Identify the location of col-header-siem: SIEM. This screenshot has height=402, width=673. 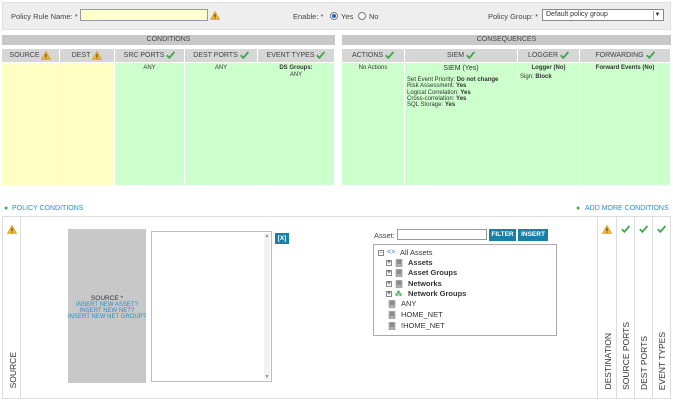
(461, 55).